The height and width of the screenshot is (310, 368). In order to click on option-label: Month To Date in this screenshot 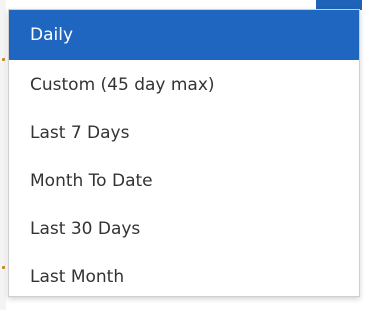, I will do `click(91, 181)`.